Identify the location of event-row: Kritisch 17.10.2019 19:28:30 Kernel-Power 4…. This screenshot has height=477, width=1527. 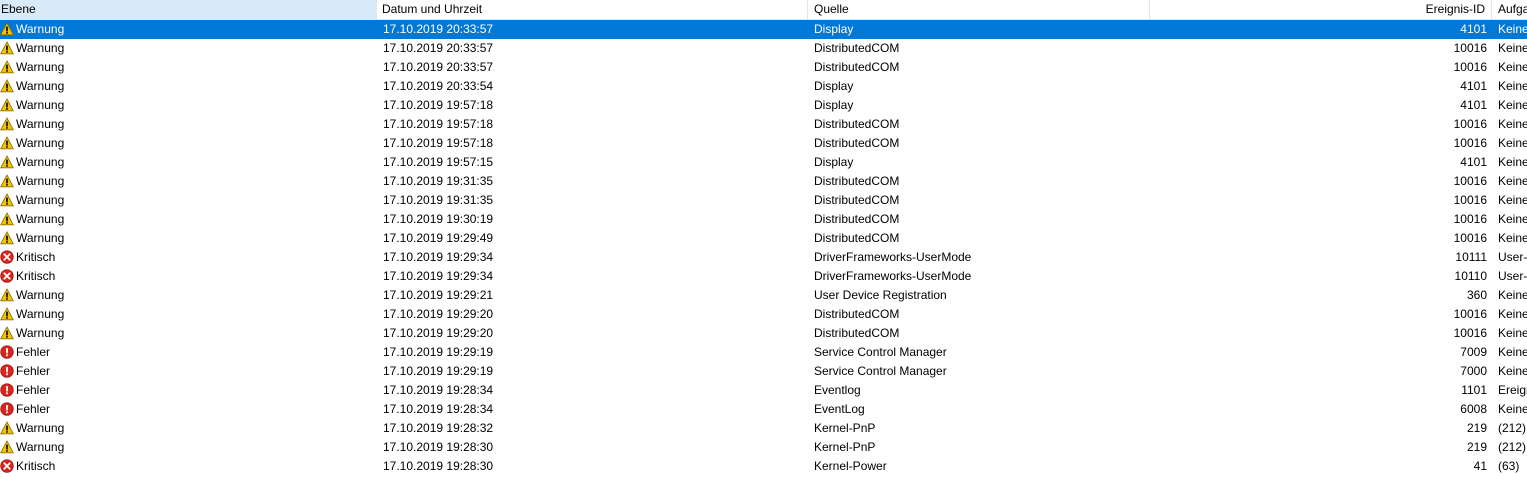
(763, 466).